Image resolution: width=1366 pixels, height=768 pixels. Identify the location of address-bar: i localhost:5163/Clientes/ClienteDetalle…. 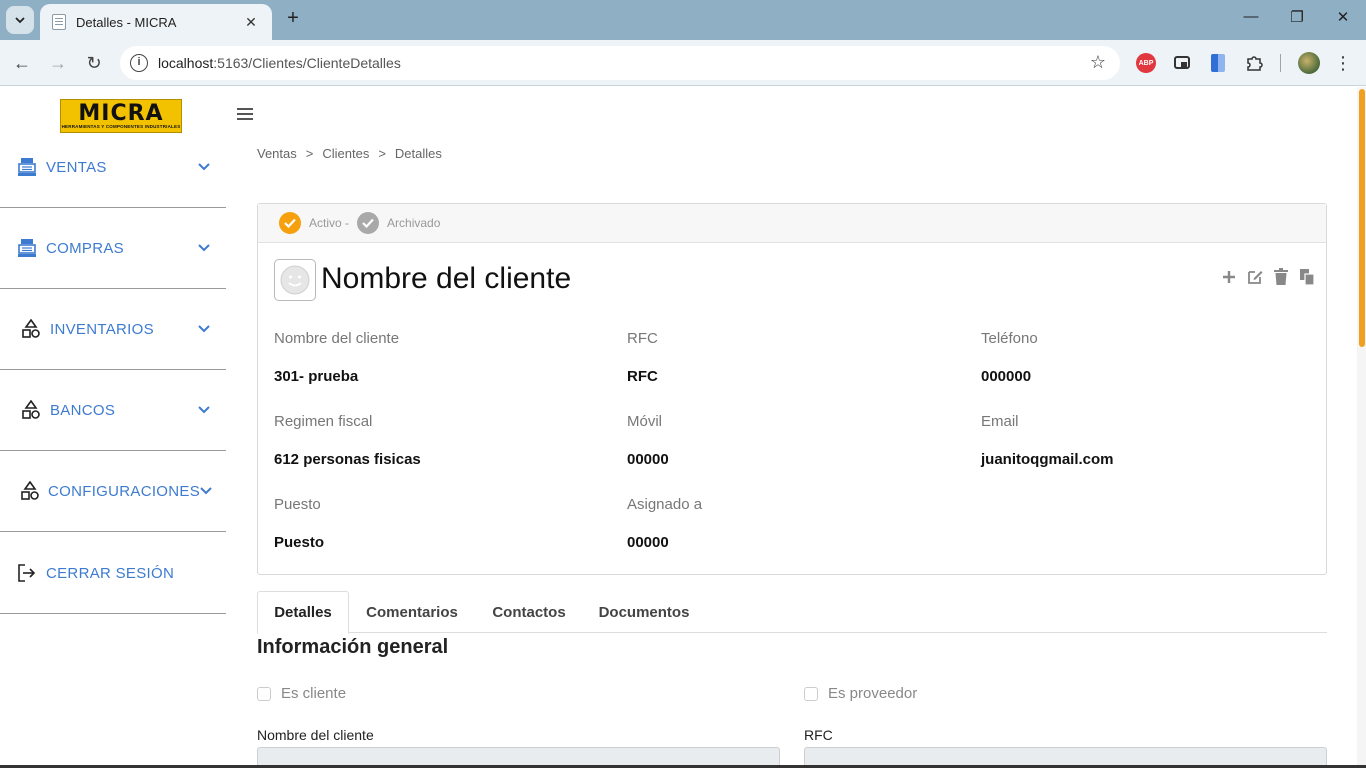
(620, 63).